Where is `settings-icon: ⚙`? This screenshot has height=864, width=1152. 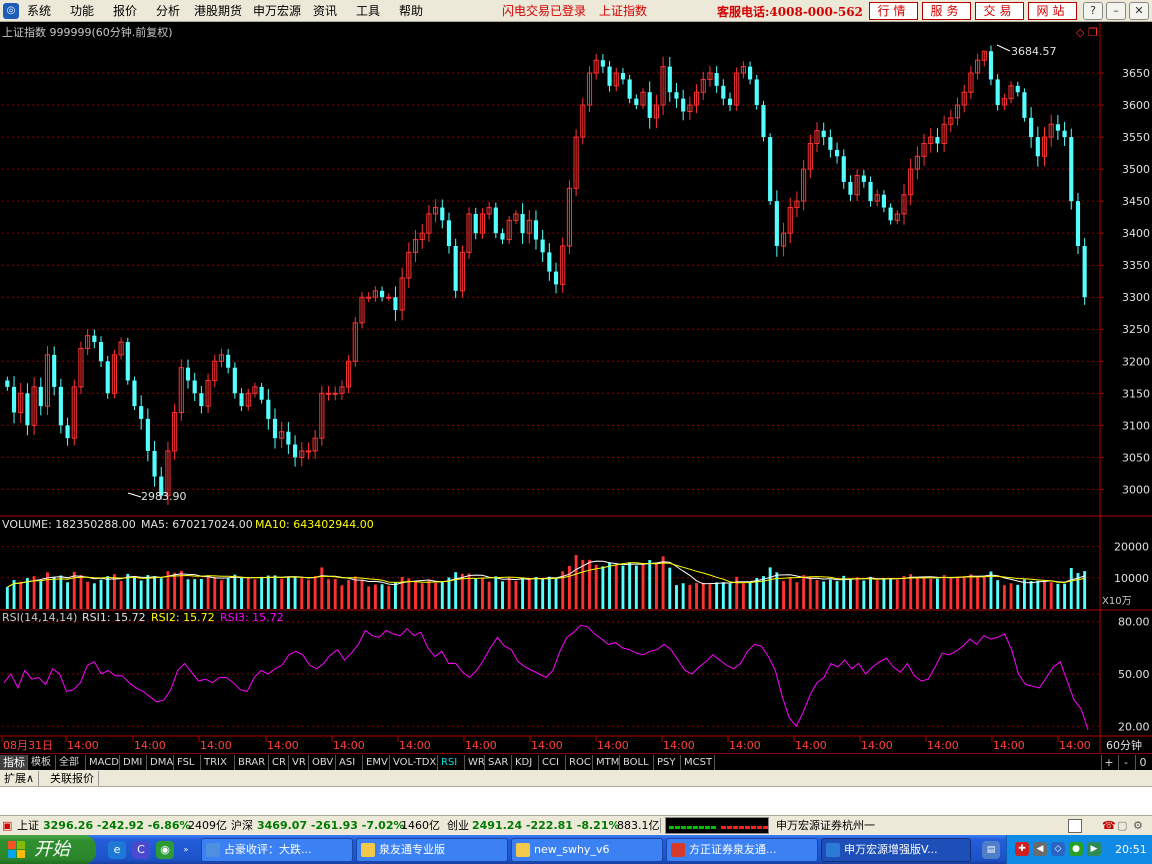
settings-icon: ⚙ is located at coordinates (1138, 826).